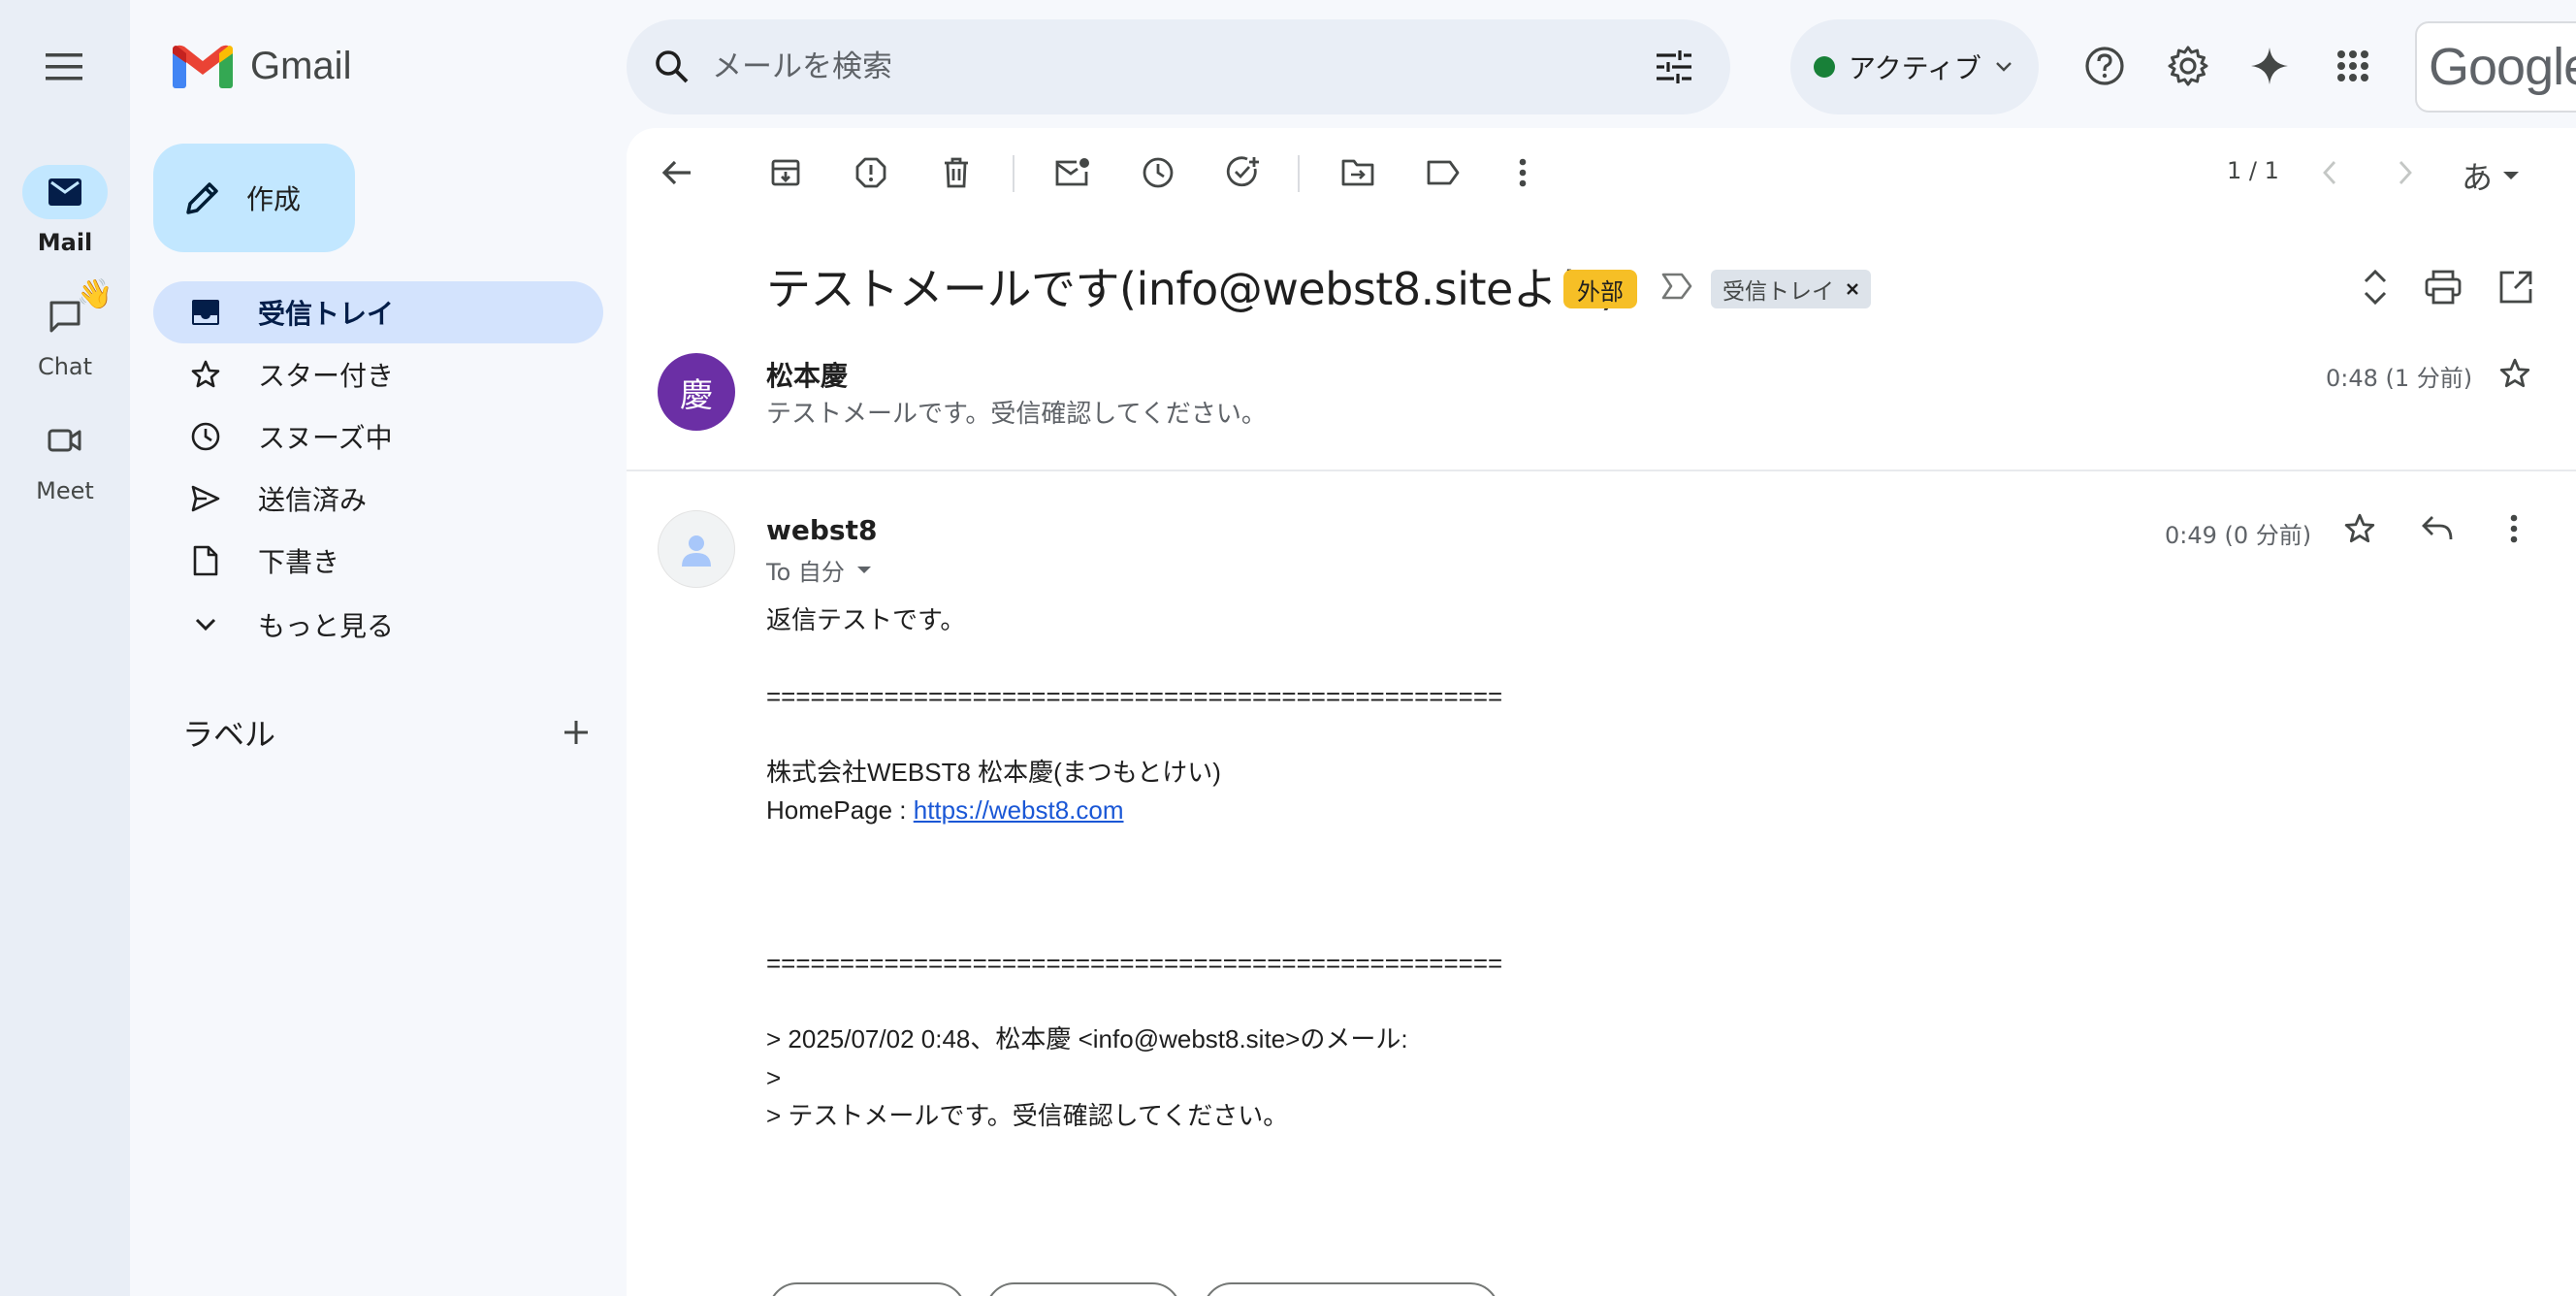  What do you see at coordinates (65, 210) in the screenshot?
I see `rail-item-mail: Mail` at bounding box center [65, 210].